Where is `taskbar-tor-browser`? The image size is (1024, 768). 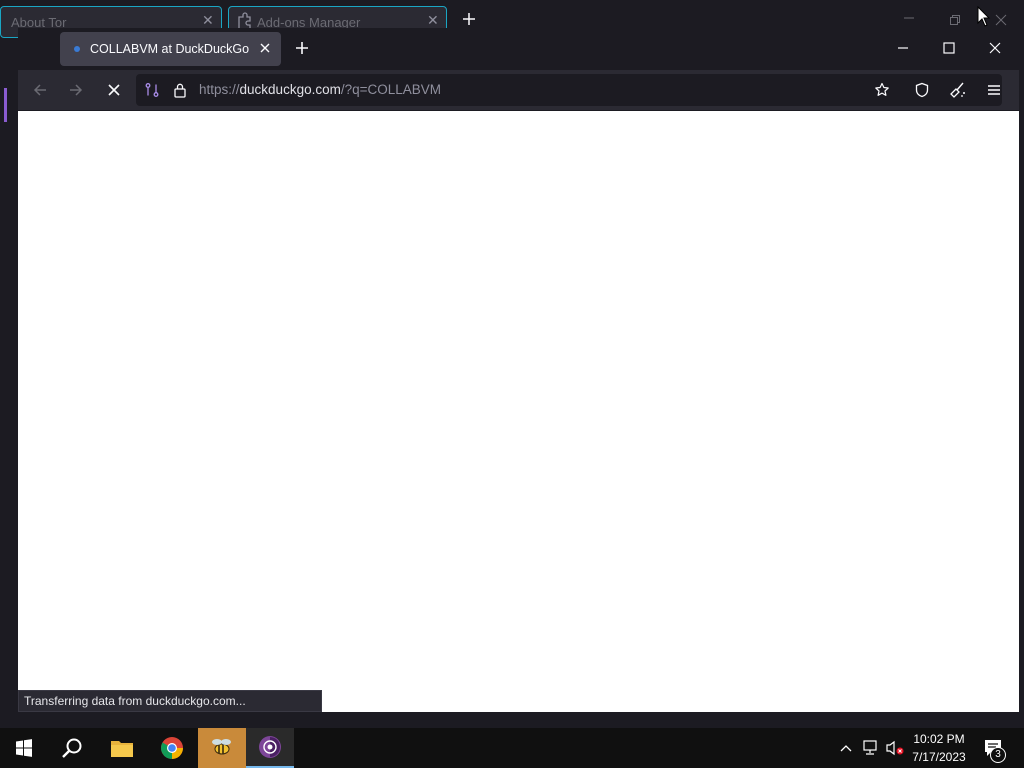
taskbar-tor-browser is located at coordinates (270, 748).